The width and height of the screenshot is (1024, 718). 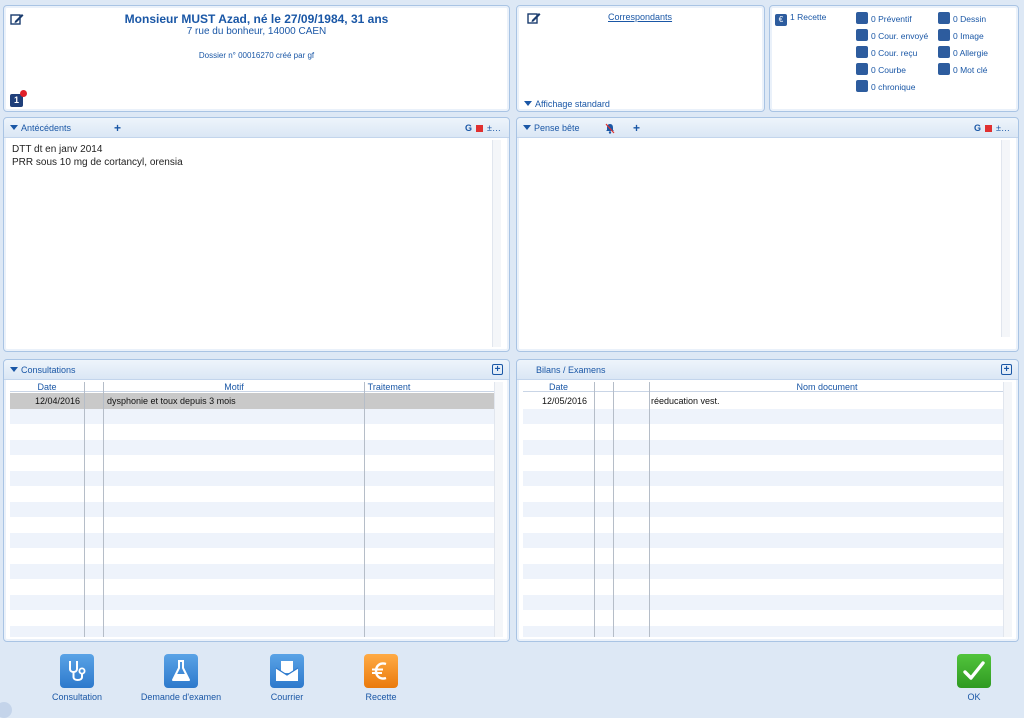 I want to click on ok-button: OK, so click(x=974, y=678).